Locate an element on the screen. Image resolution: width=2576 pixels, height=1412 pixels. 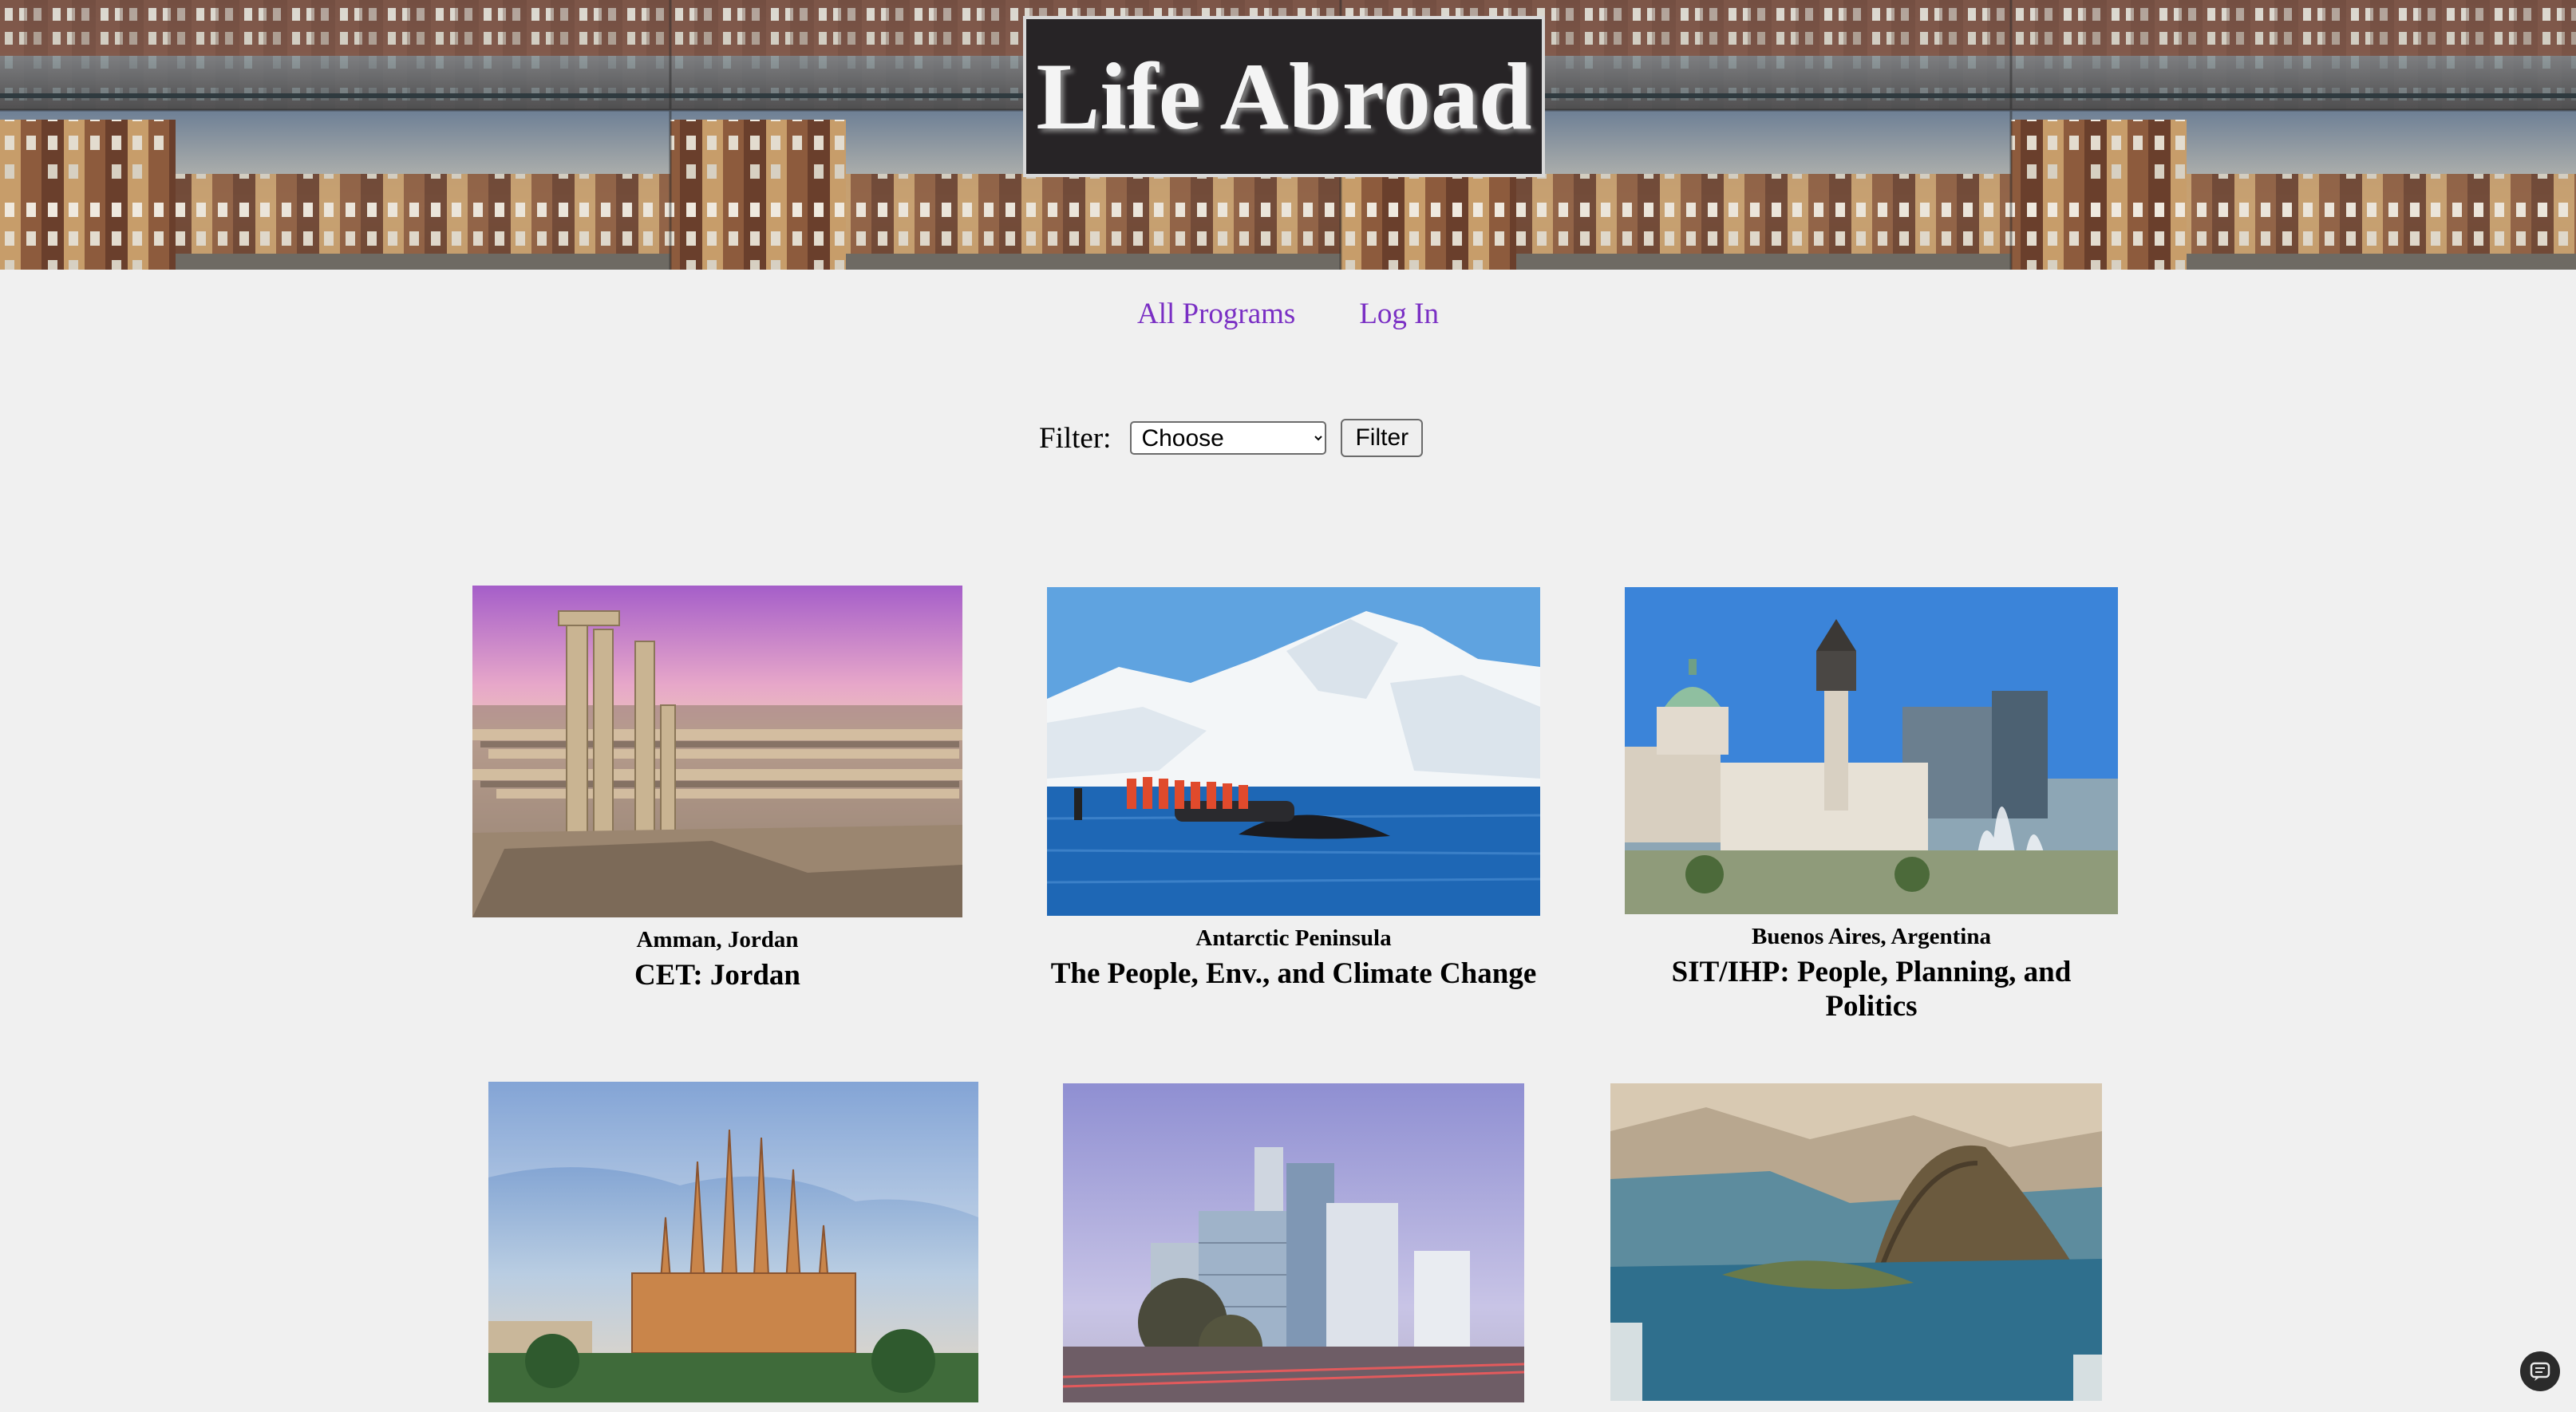
chat-icon is located at coordinates (2540, 1371).